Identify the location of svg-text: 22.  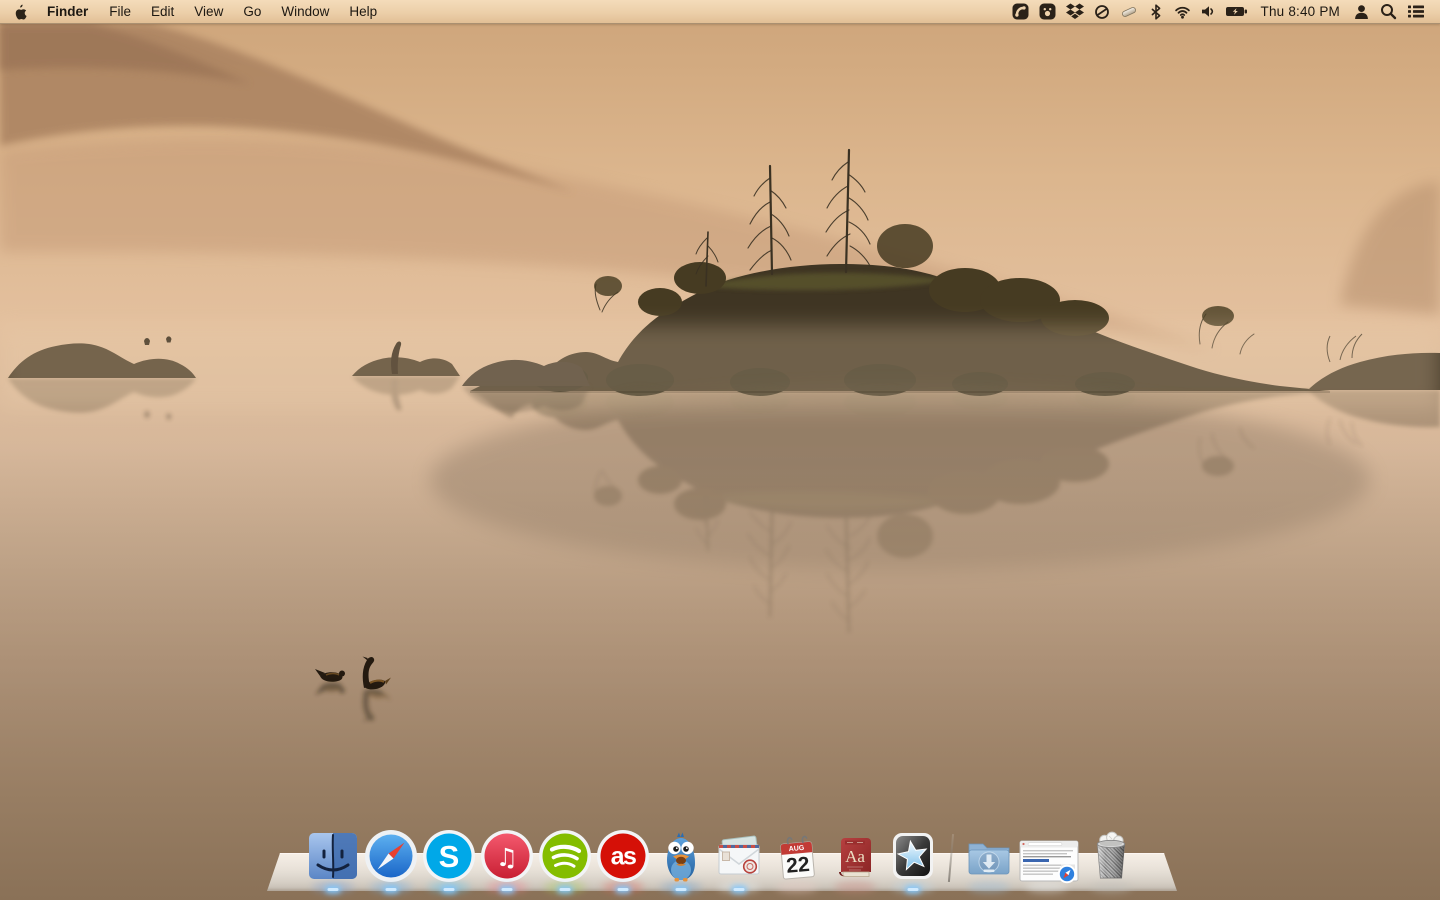
(797, 865).